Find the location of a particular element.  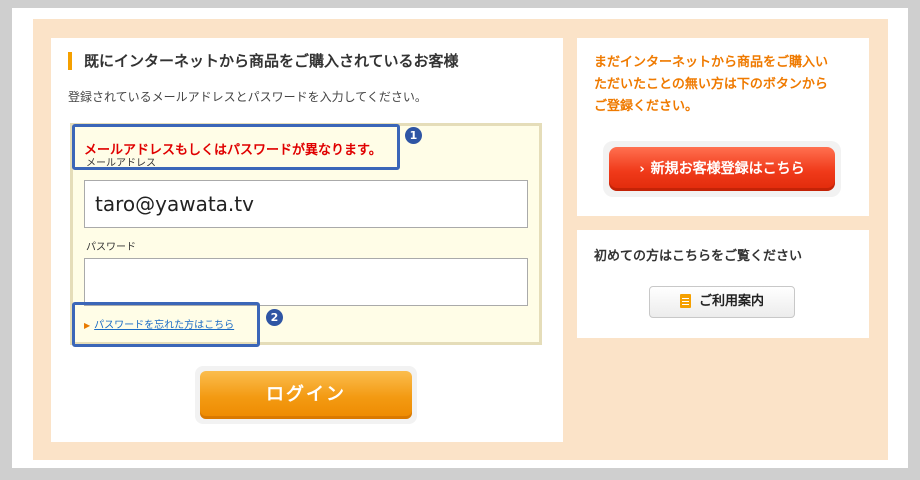

user-guide-label: ご利用案内 is located at coordinates (731, 301).